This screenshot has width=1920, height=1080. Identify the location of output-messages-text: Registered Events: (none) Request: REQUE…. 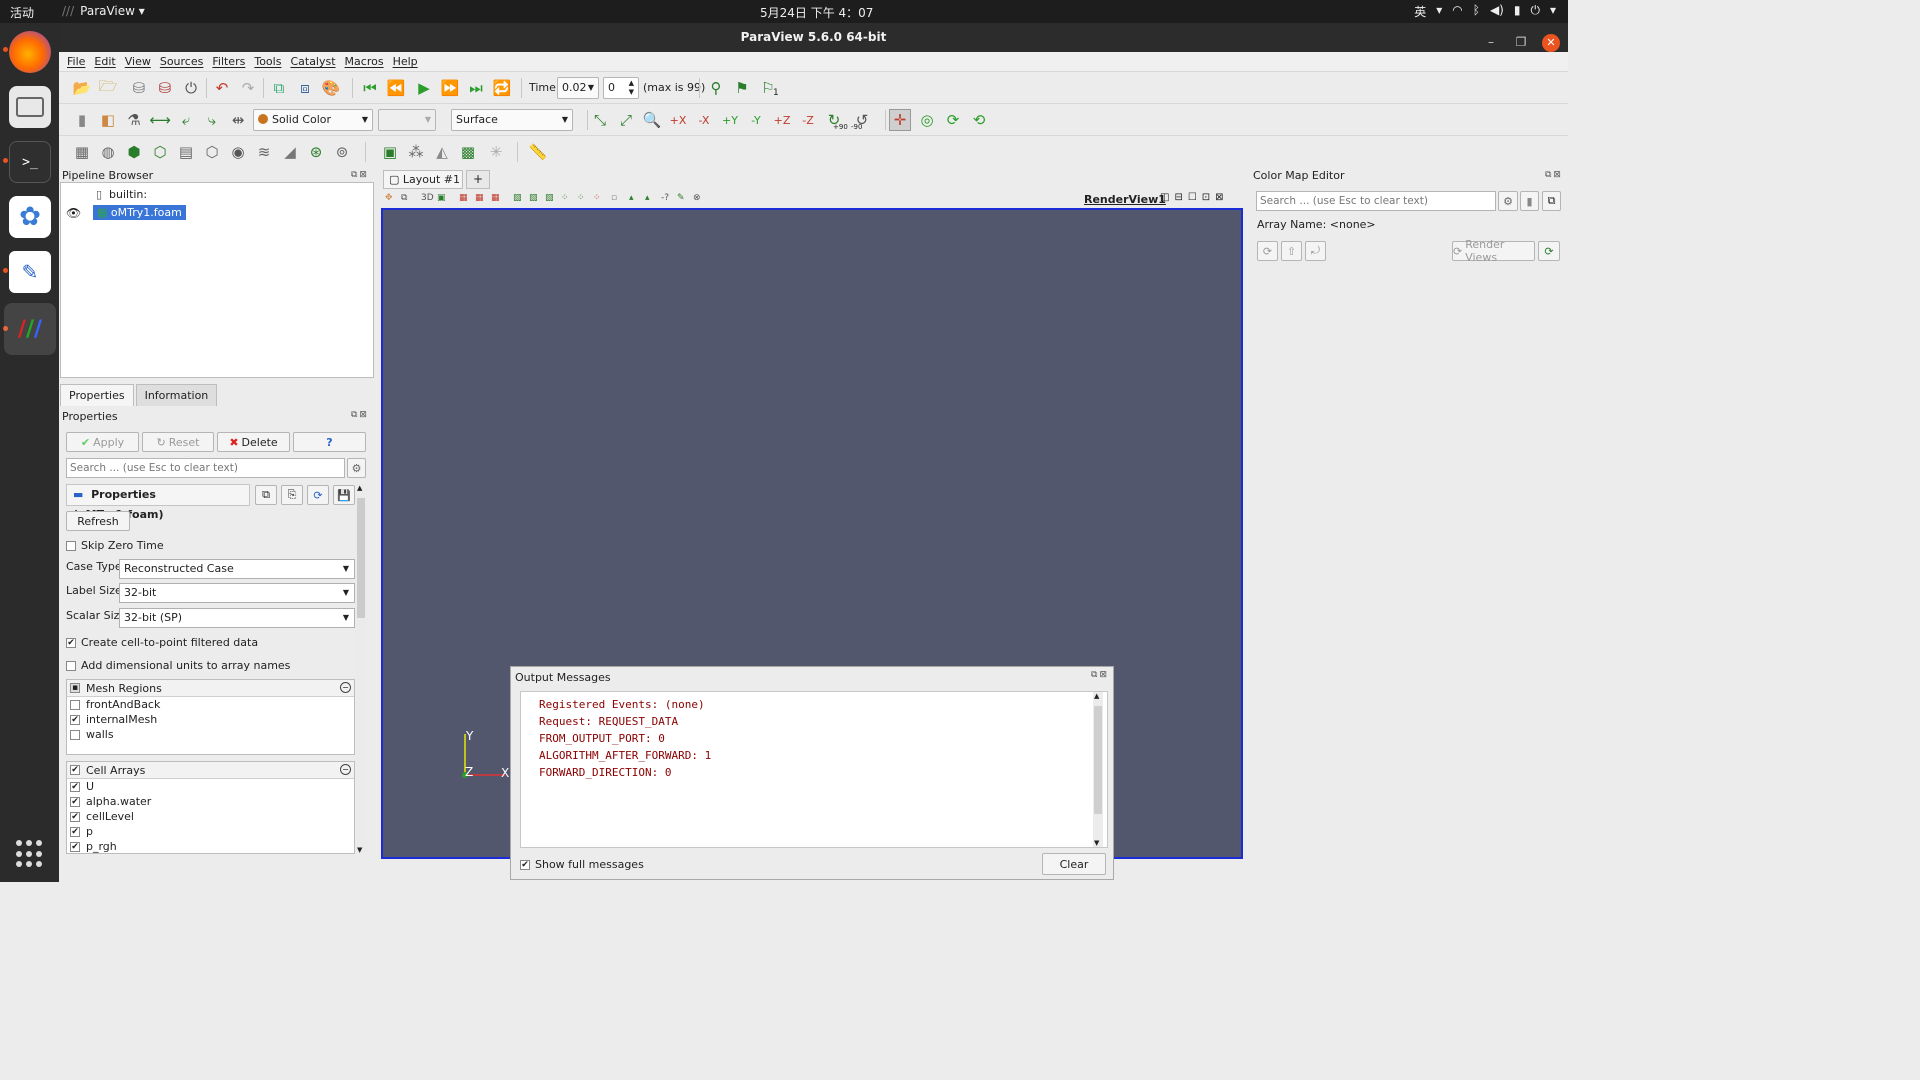
(814, 769).